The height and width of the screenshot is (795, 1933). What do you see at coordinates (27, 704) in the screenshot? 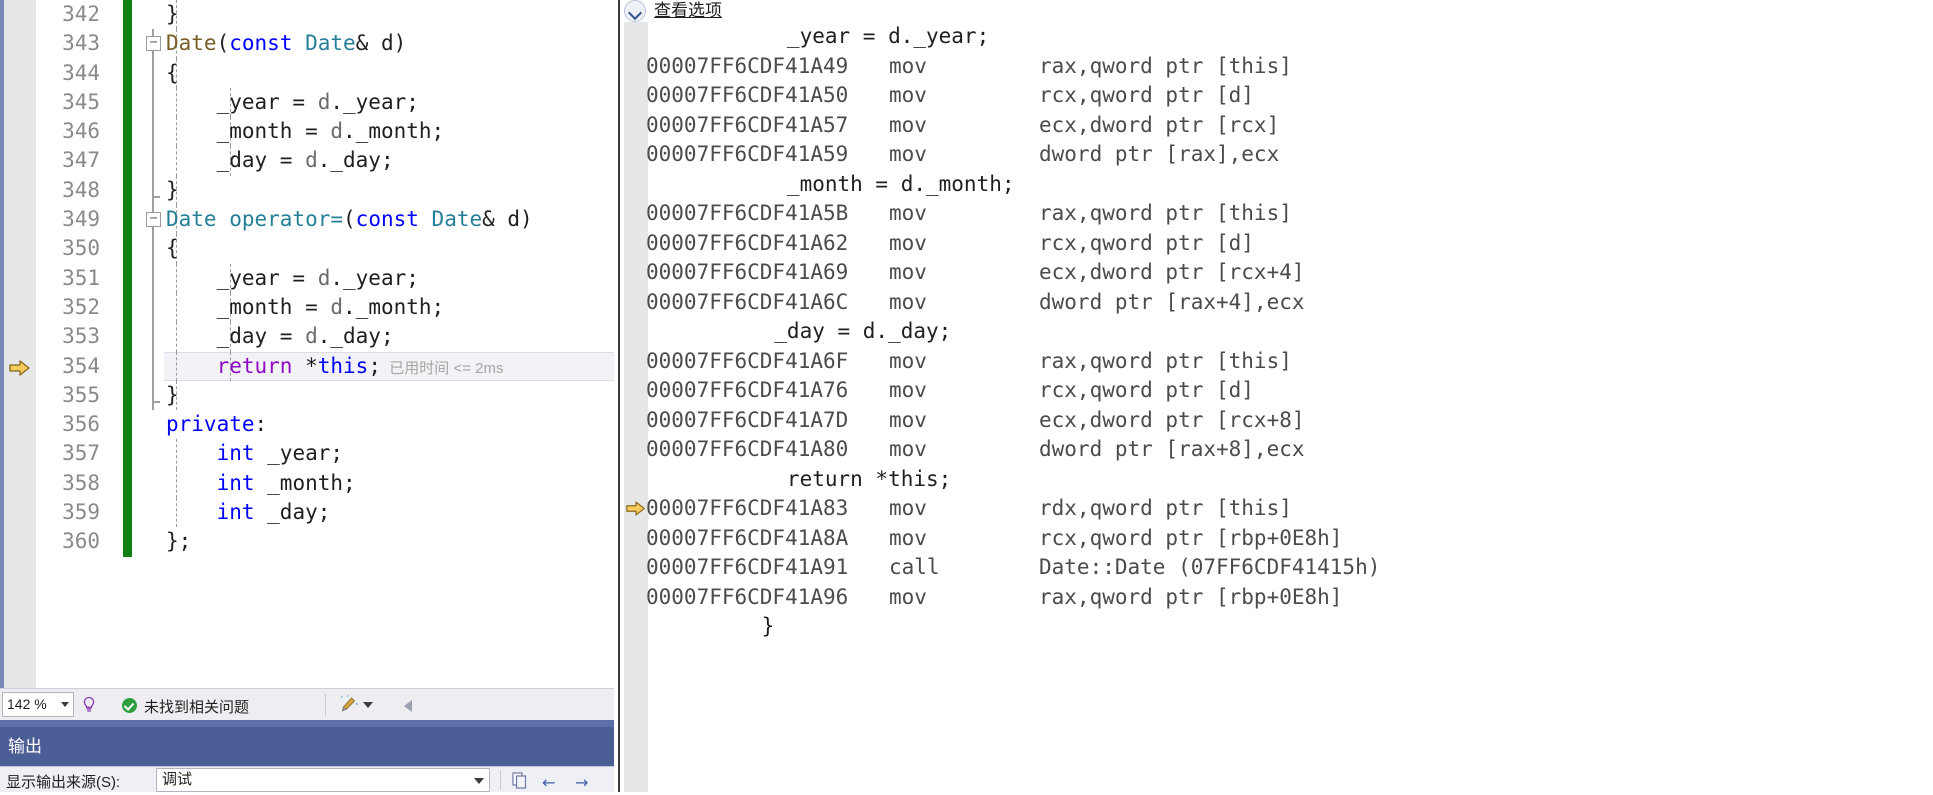
I see `zoom-level-value: 142 %` at bounding box center [27, 704].